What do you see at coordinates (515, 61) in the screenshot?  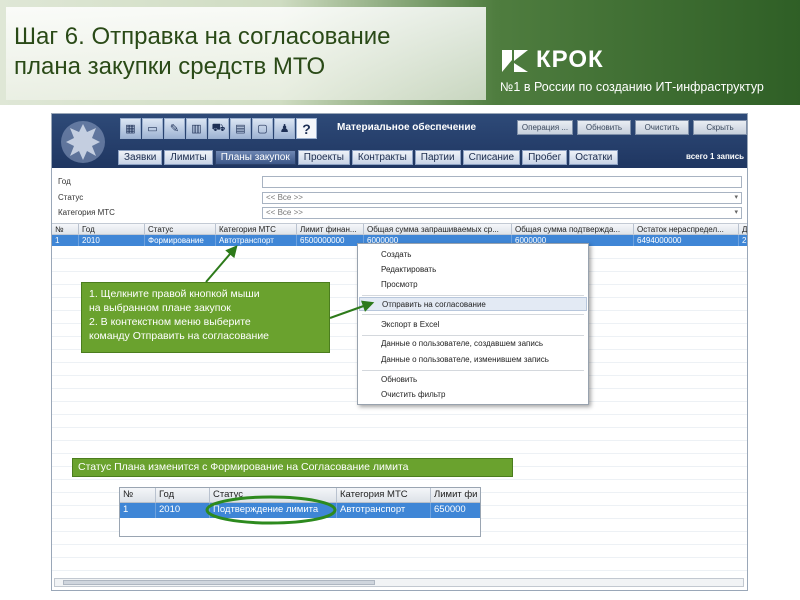 I see `krok-logo-icon` at bounding box center [515, 61].